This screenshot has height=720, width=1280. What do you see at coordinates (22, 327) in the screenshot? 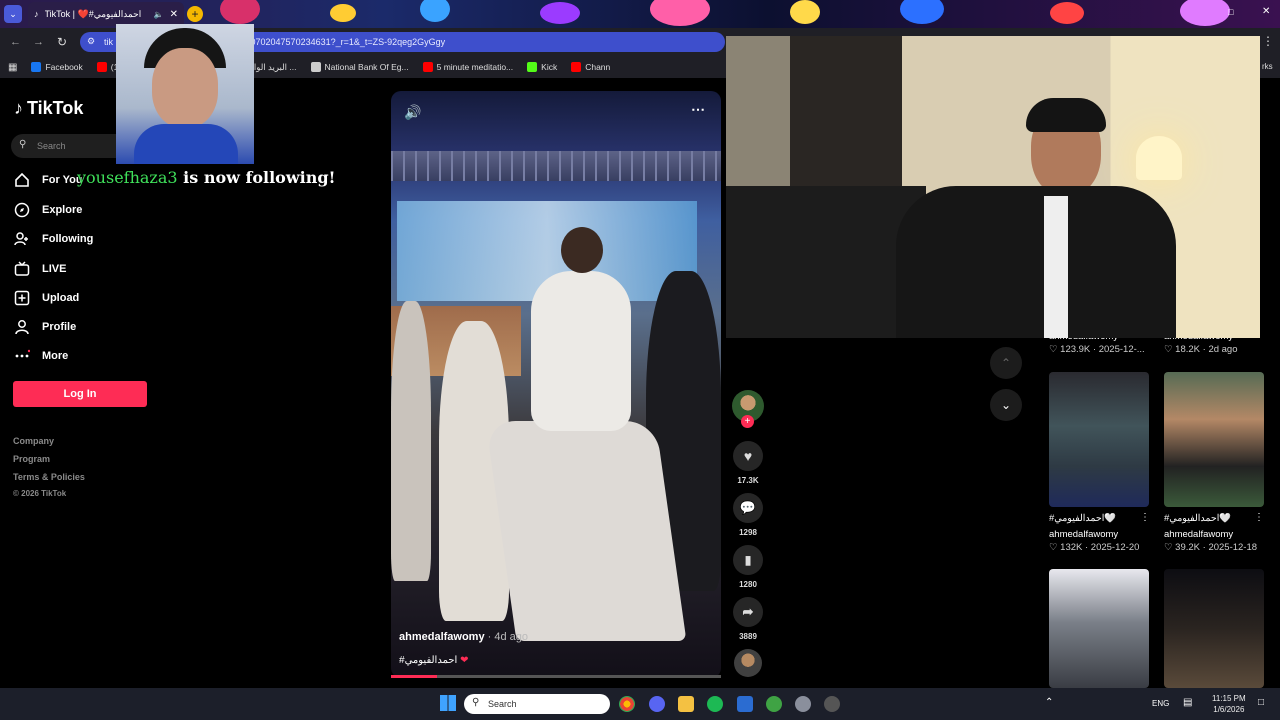
I see `profile-icon` at bounding box center [22, 327].